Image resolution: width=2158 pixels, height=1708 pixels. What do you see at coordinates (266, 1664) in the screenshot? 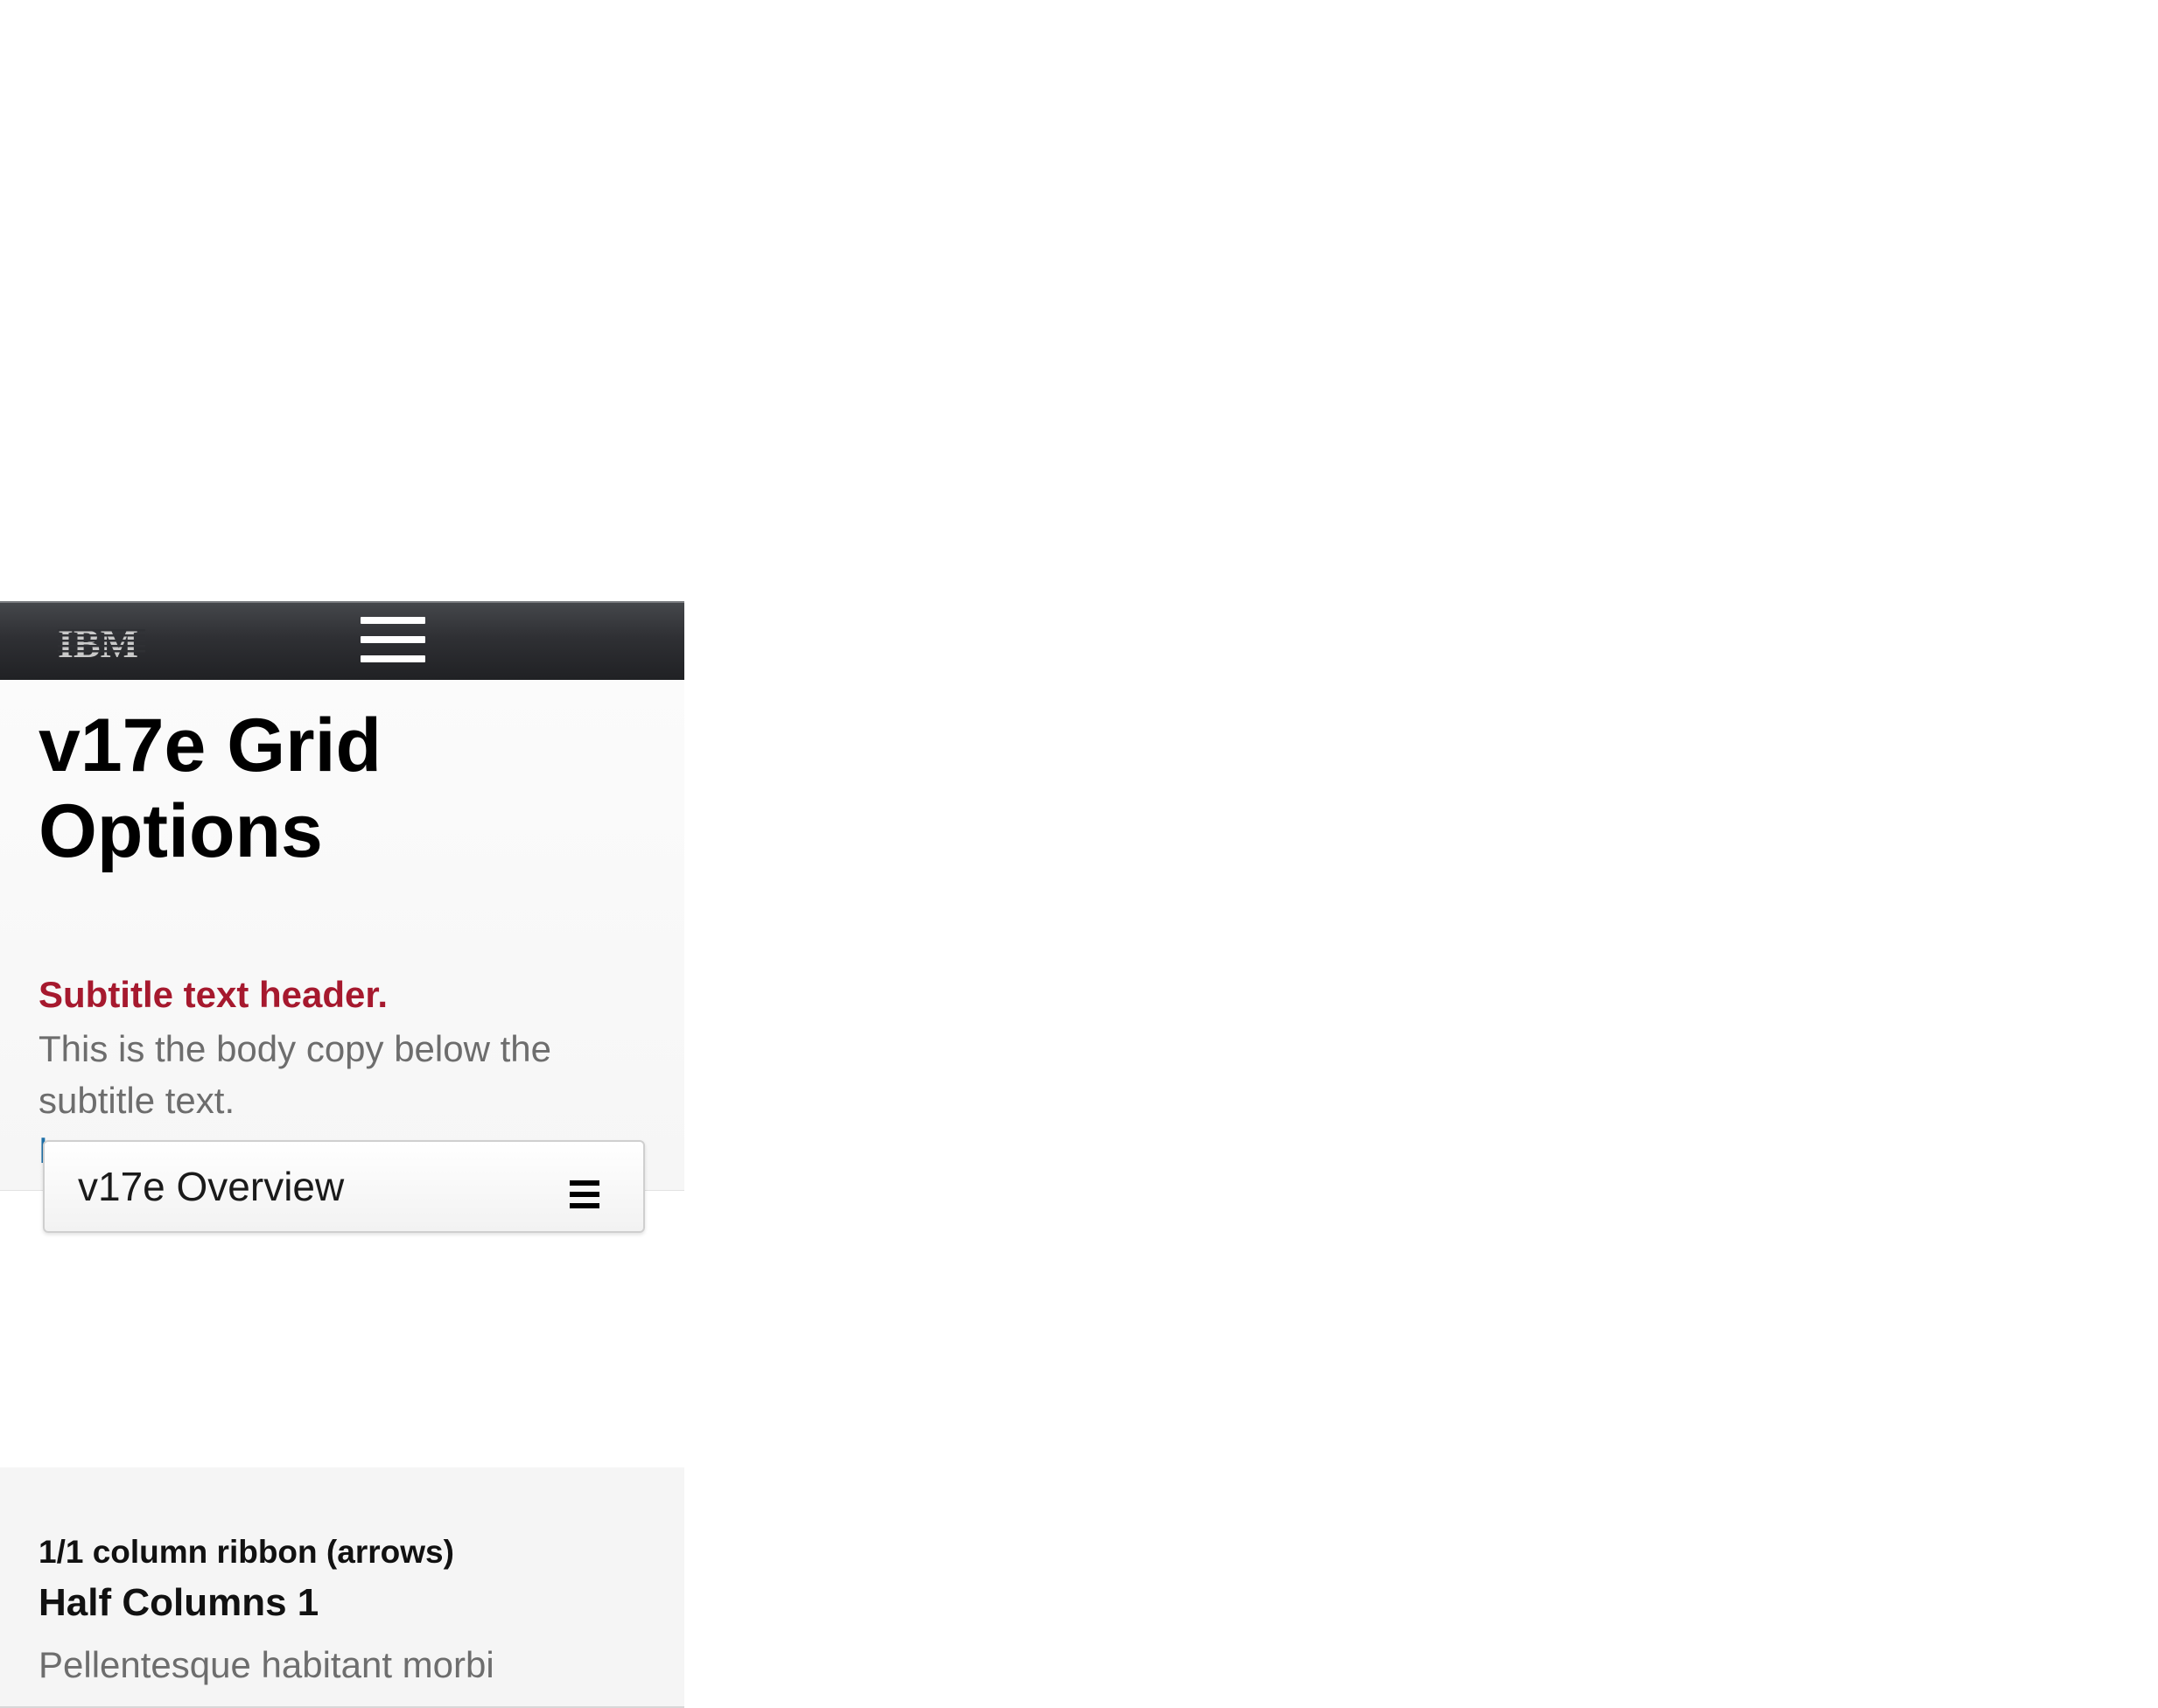
I see `column-body-text: Pellentesque habitant morbi` at bounding box center [266, 1664].